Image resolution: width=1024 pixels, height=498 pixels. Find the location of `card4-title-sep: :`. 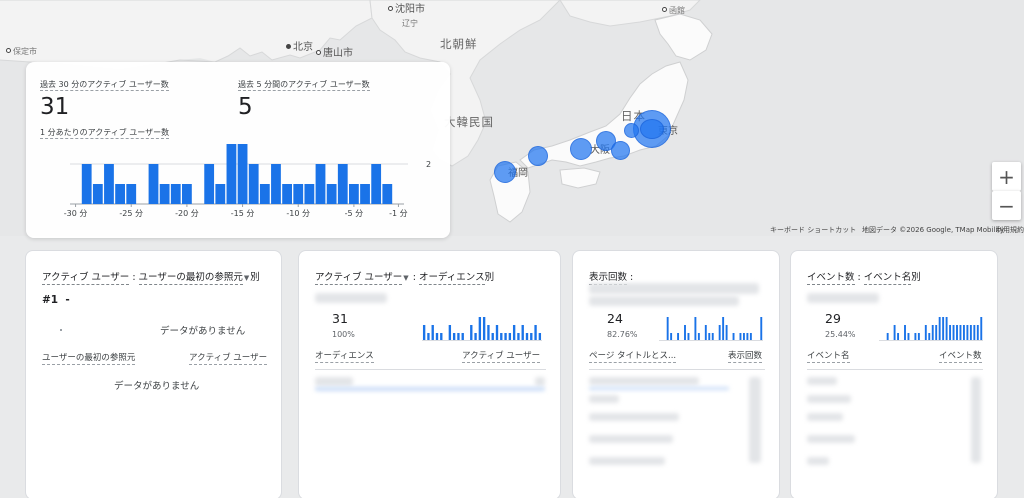

card4-title-sep: : is located at coordinates (859, 277).